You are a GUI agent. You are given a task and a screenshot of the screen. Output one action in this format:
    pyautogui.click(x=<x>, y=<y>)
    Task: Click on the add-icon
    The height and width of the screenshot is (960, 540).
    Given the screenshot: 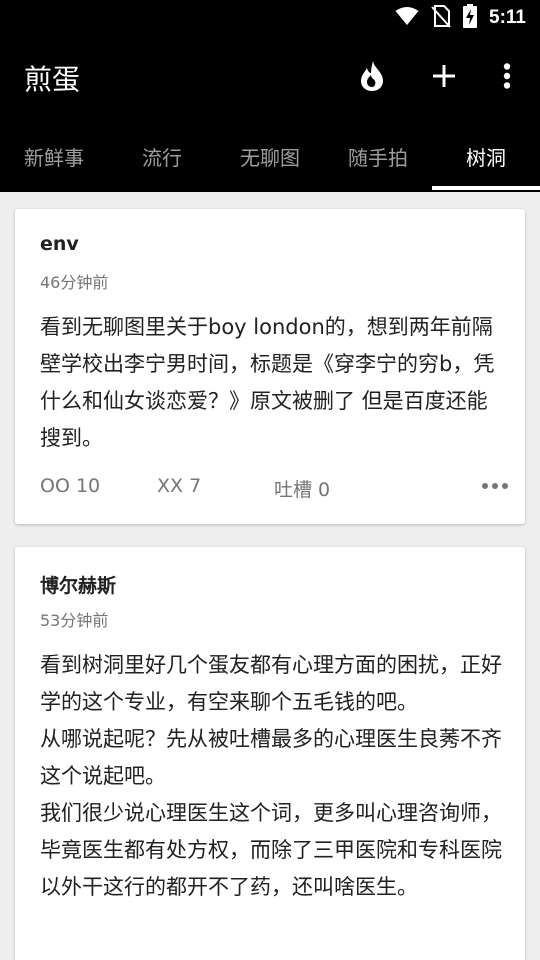 What is the action you would take?
    pyautogui.click(x=444, y=78)
    